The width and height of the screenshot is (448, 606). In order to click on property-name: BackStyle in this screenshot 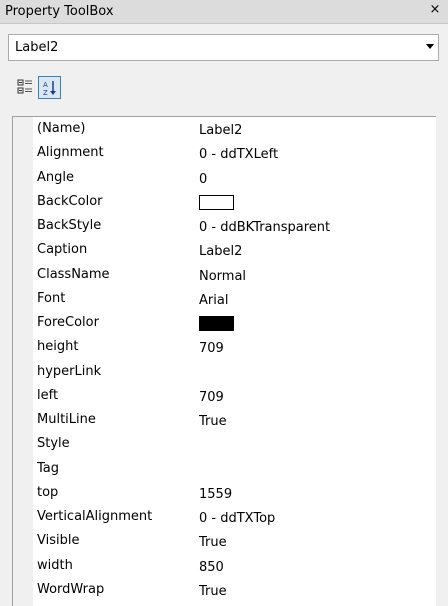, I will do `click(69, 225)`.